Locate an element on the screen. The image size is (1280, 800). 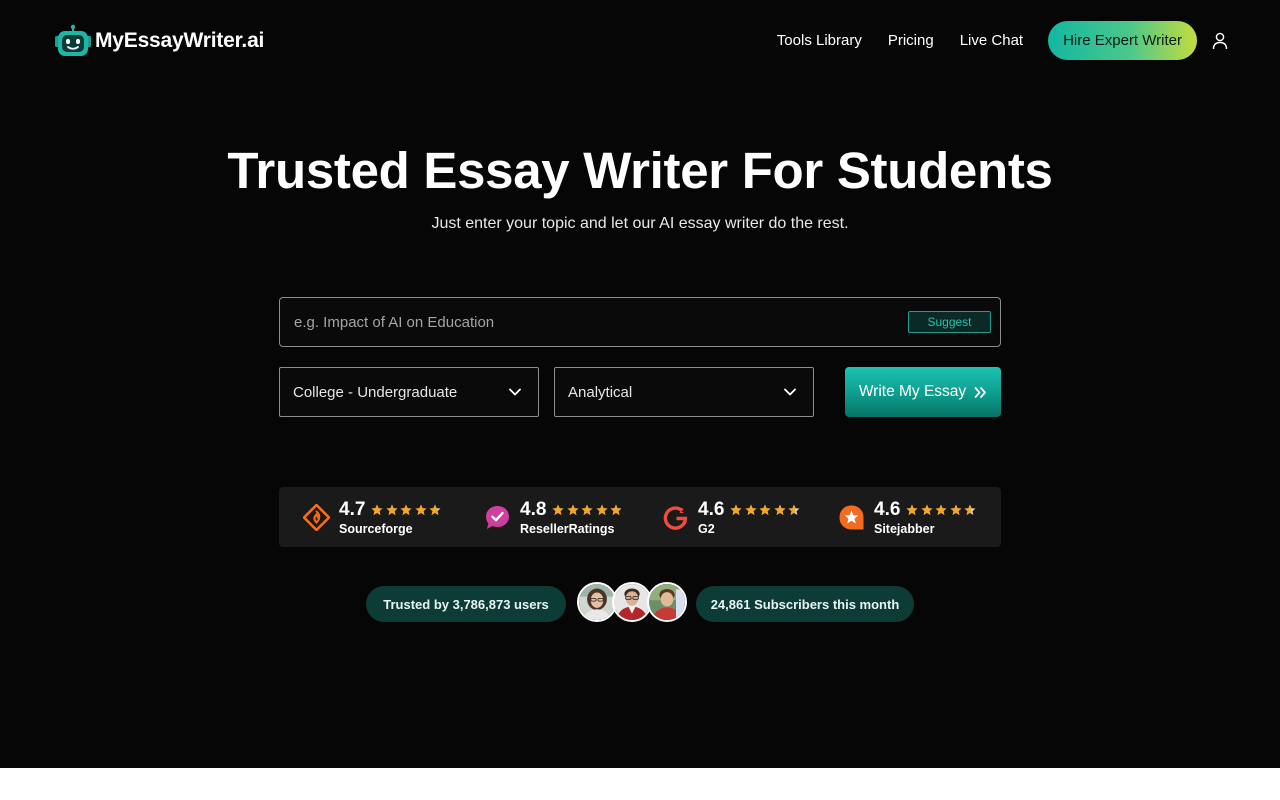
user-avatars is located at coordinates (632, 602).